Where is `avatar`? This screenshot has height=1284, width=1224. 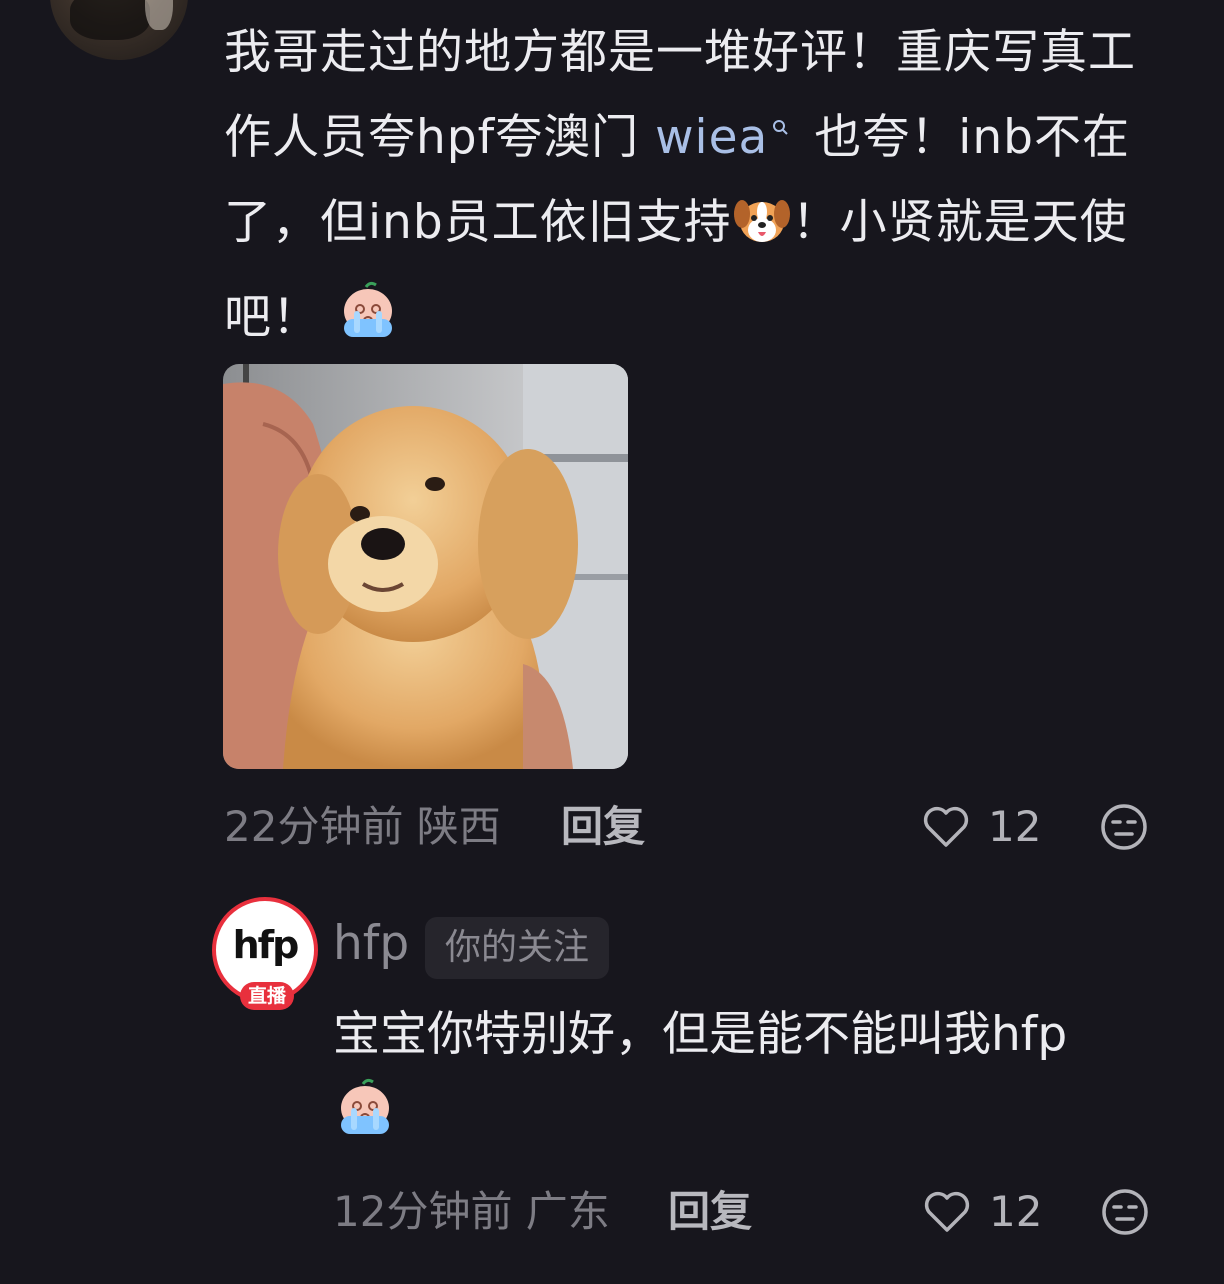
avatar is located at coordinates (119, 30).